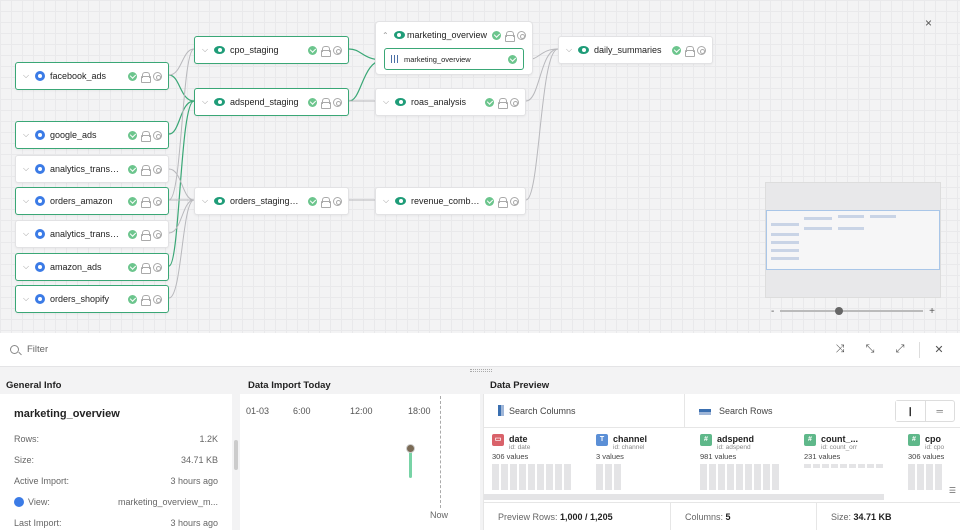 The width and height of the screenshot is (960, 530). I want to click on minimap, so click(853, 240).